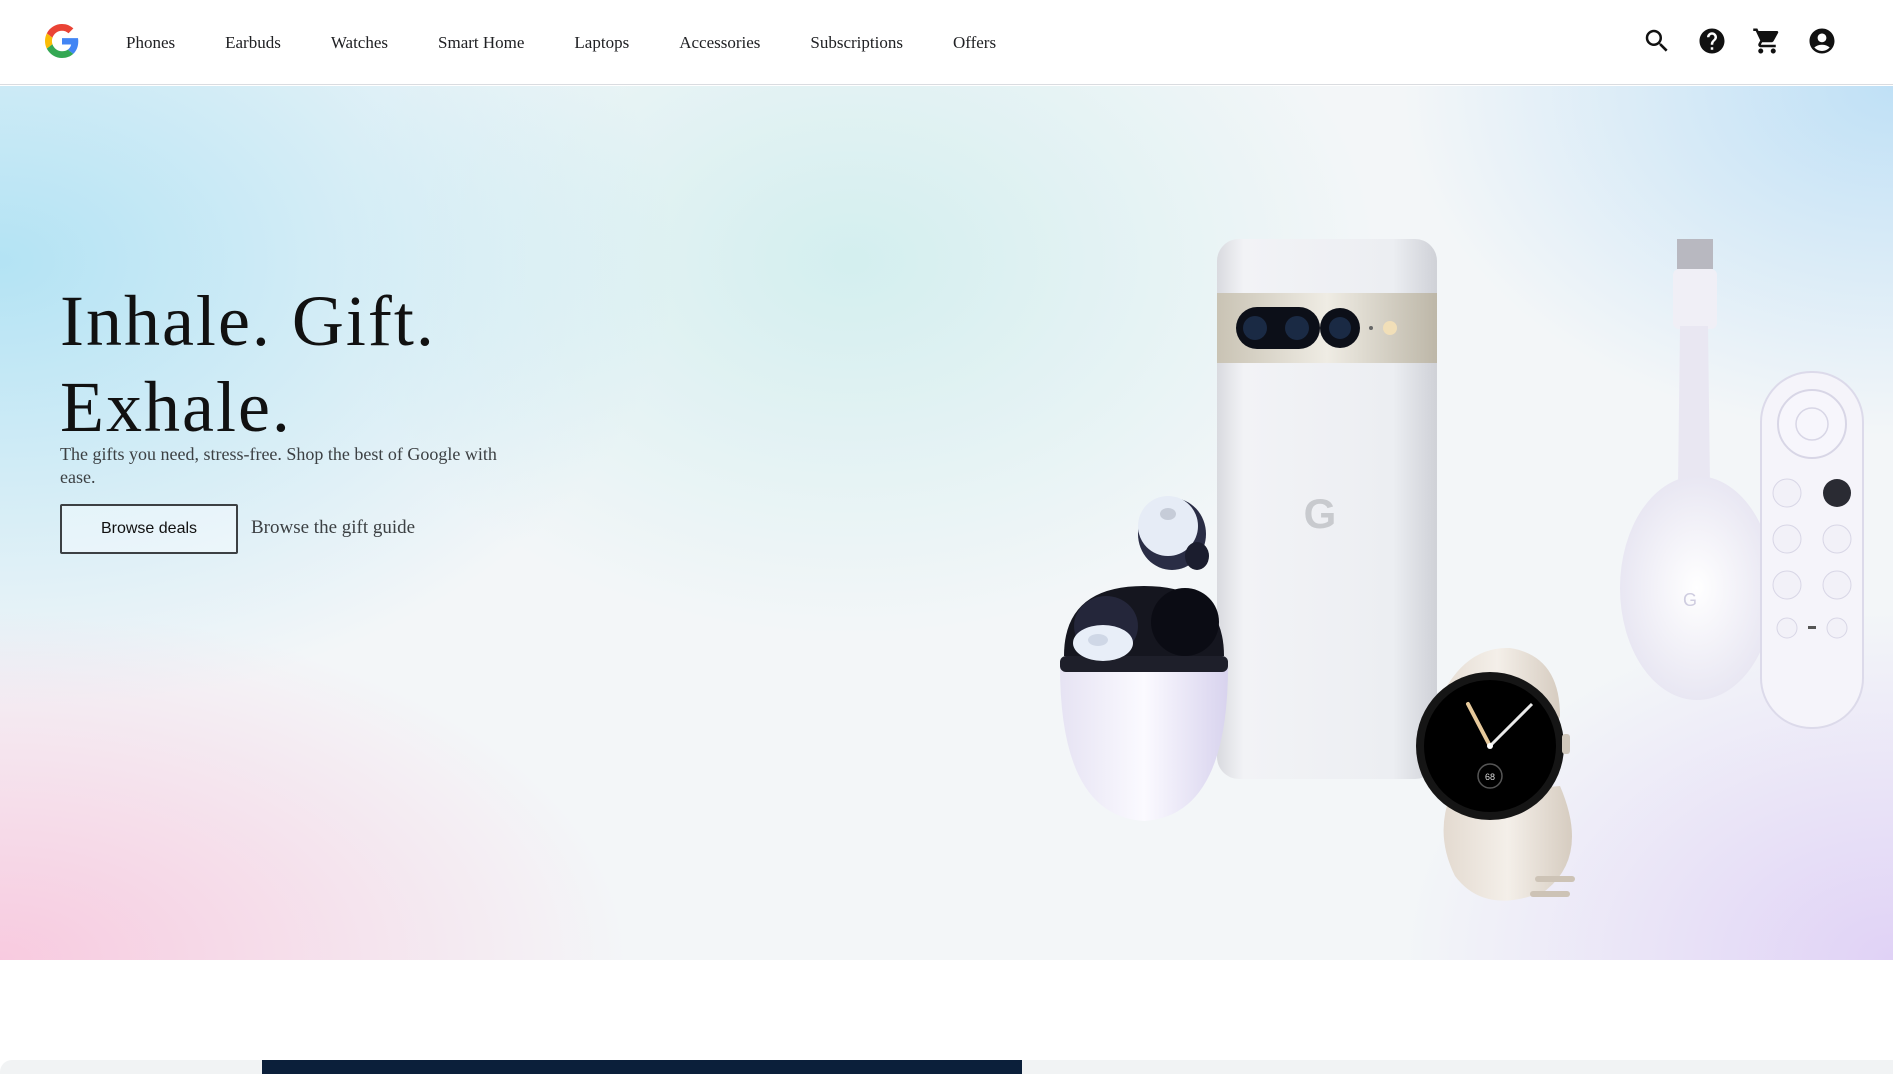 The height and width of the screenshot is (1074, 1893). Describe the element at coordinates (601, 43) in the screenshot. I see `nav-item-laptops: Laptops` at that location.